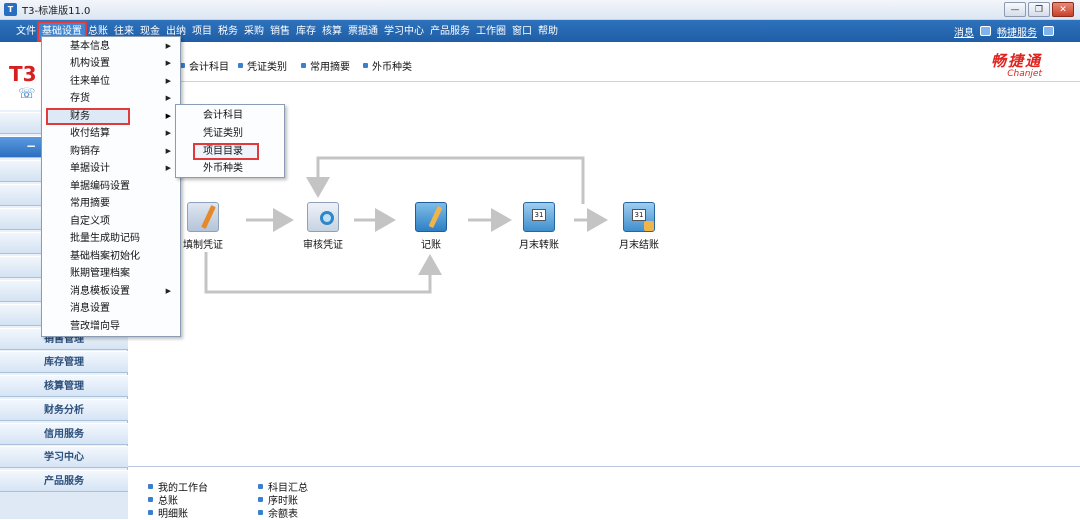 Image resolution: width=1080 pixels, height=520 pixels. I want to click on toolbar-label: 凭证类别, so click(267, 67).